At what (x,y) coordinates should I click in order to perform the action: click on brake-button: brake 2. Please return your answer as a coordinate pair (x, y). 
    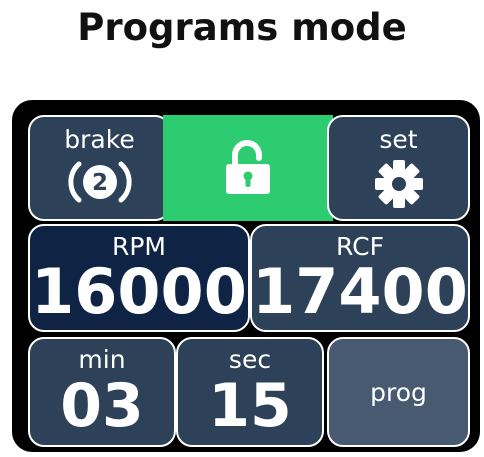
    Looking at the image, I should click on (99, 168).